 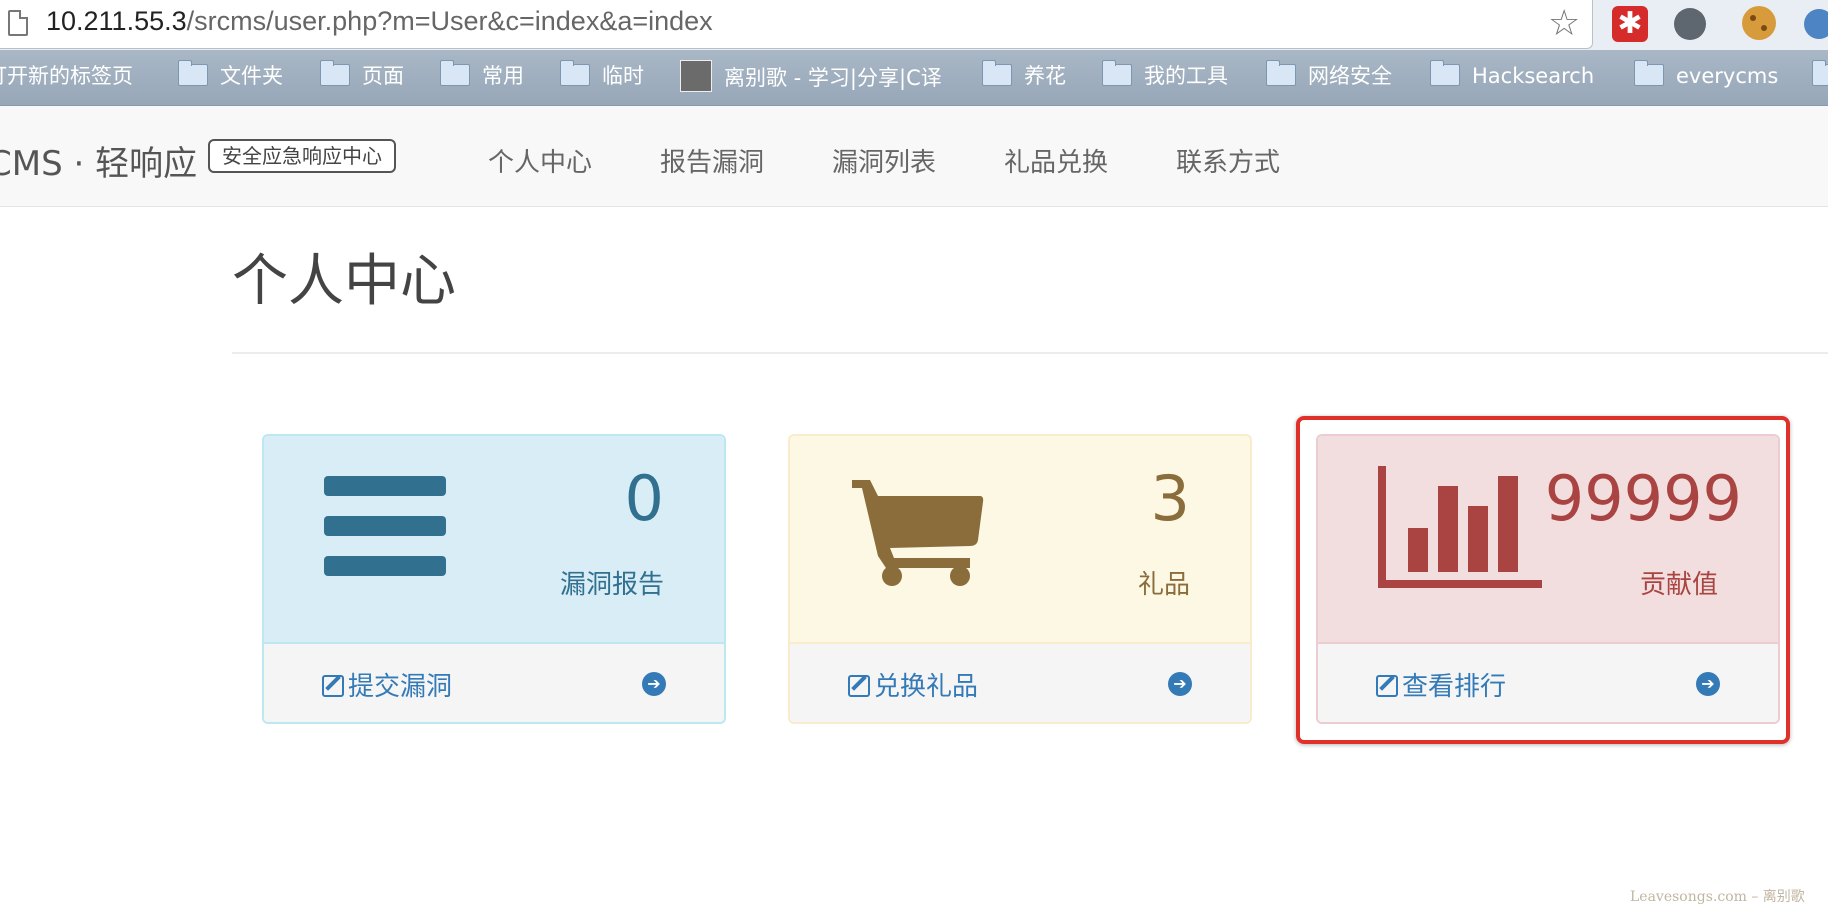 I want to click on panel-footer: 兑换礼品 ➔, so click(x=1020, y=682).